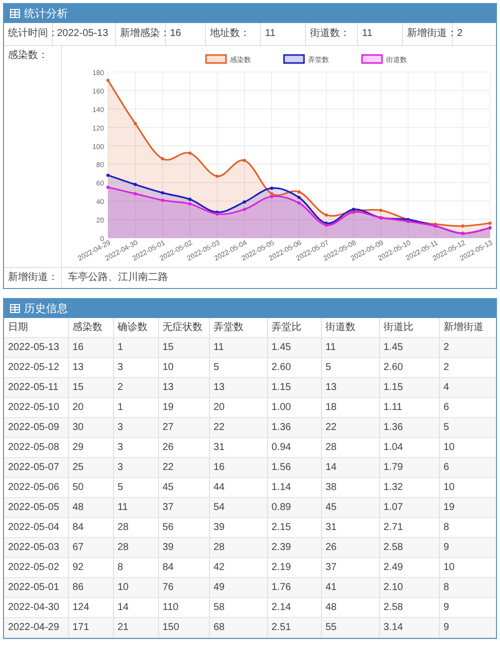 The image size is (500, 647). What do you see at coordinates (183, 548) in the screenshot?
I see `table-cell: 39` at bounding box center [183, 548].